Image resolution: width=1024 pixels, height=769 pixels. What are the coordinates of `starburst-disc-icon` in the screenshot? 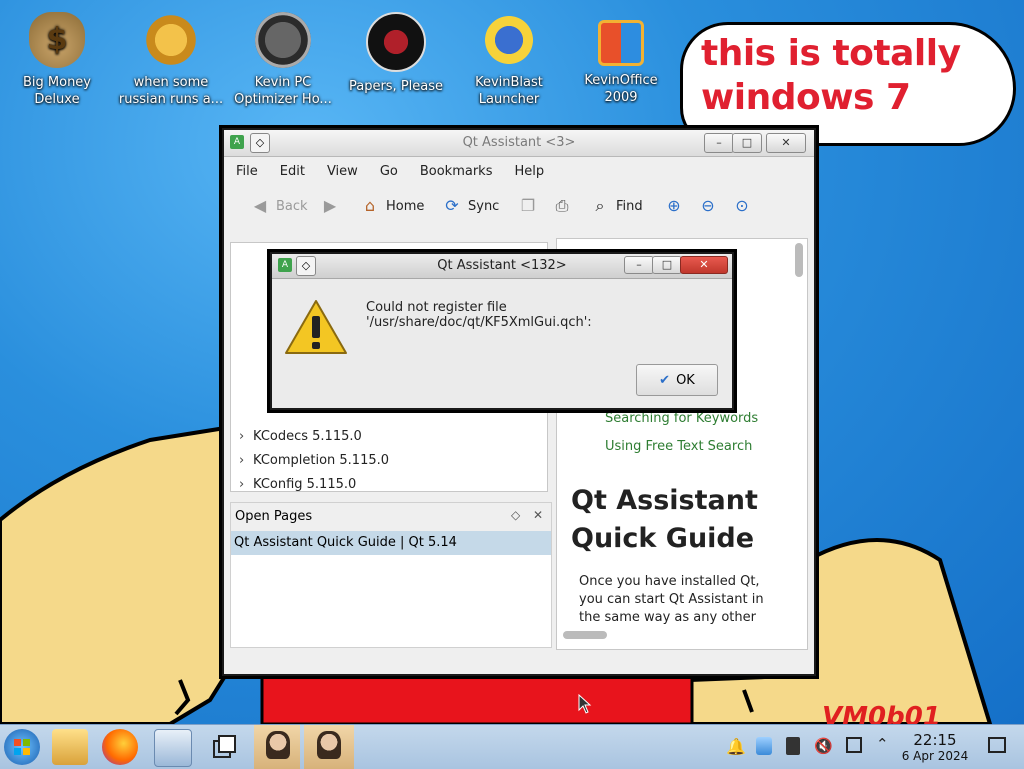 It's located at (509, 40).